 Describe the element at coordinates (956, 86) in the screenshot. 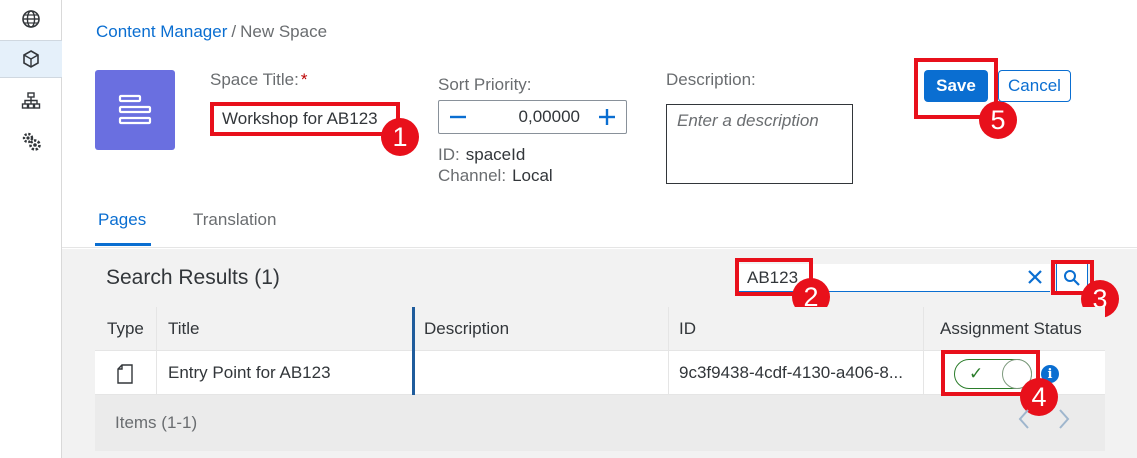

I see `save-button: Save` at that location.